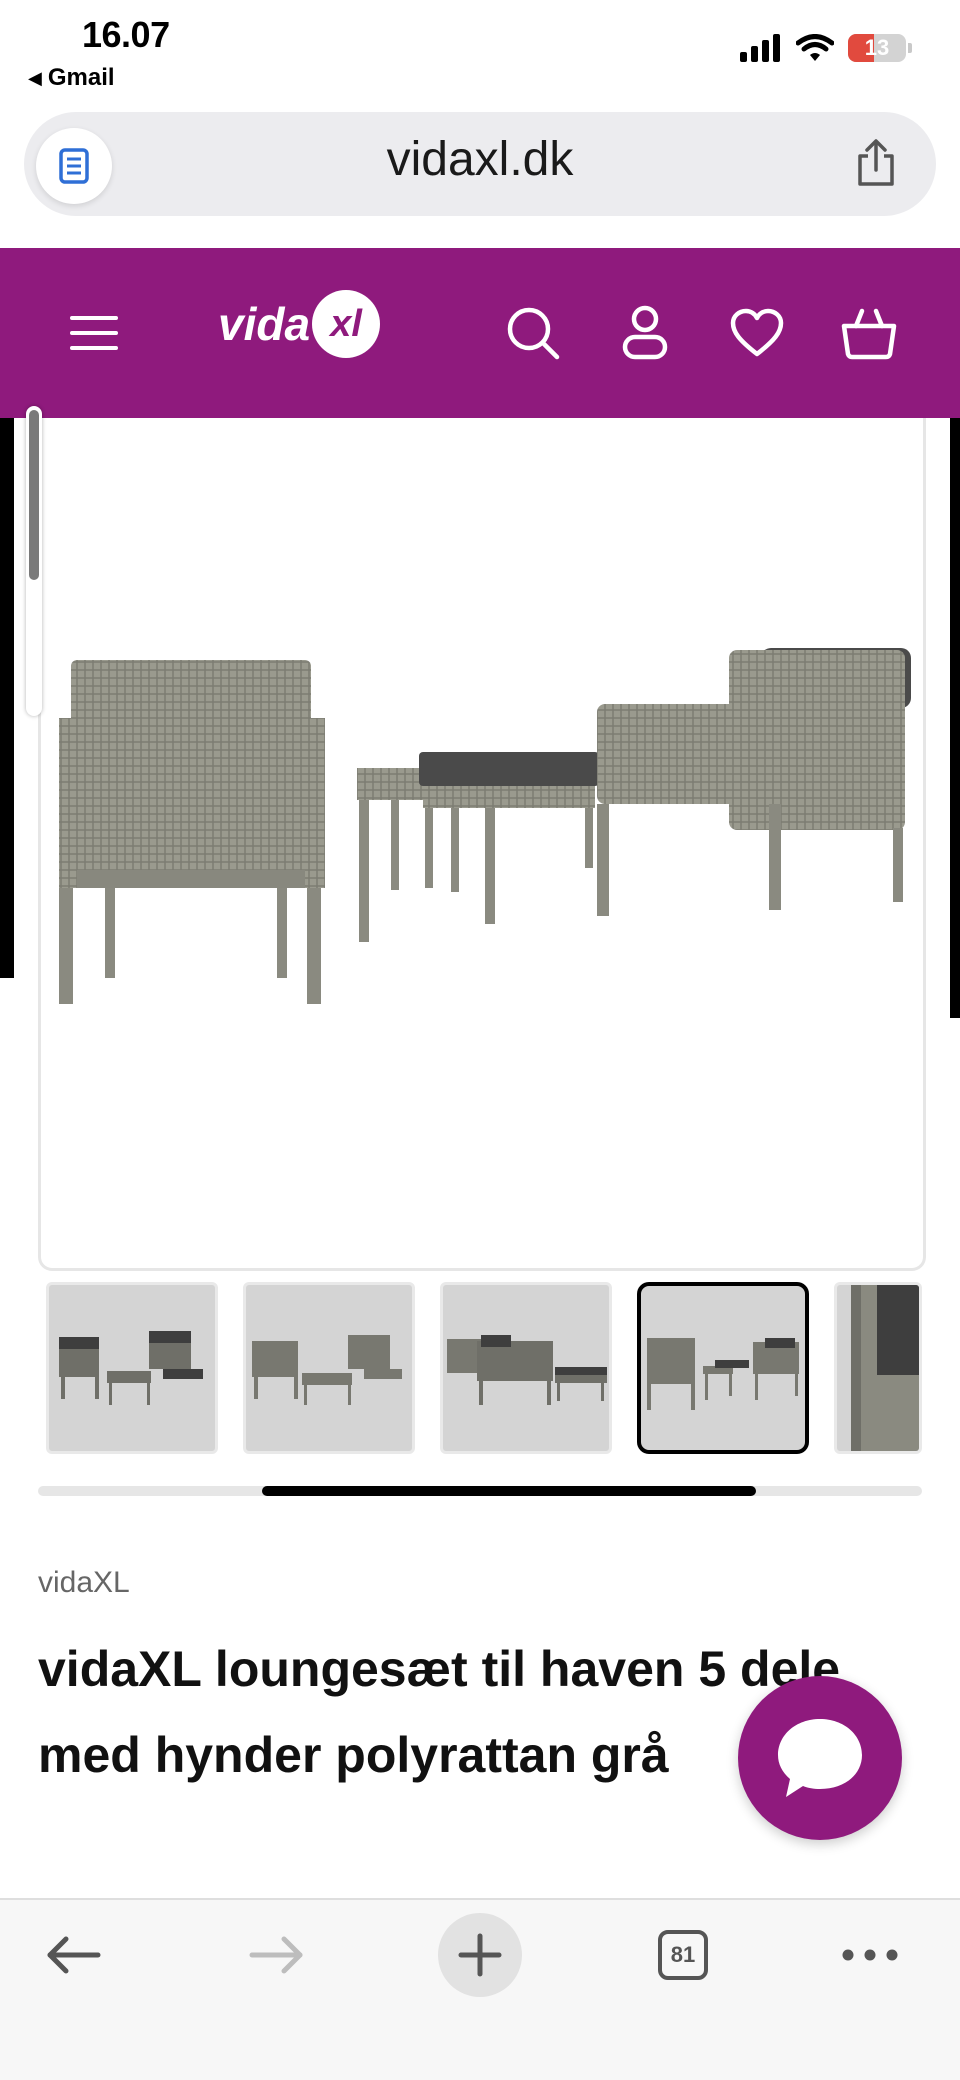 The height and width of the screenshot is (2080, 960). I want to click on user-icon, so click(645, 332).